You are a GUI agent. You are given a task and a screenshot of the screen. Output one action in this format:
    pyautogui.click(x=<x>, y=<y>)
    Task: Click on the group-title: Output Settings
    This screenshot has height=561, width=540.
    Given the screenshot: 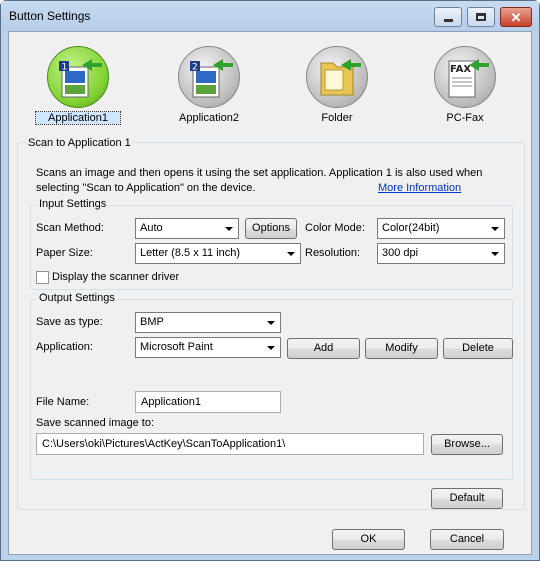 What is the action you would take?
    pyautogui.click(x=77, y=298)
    